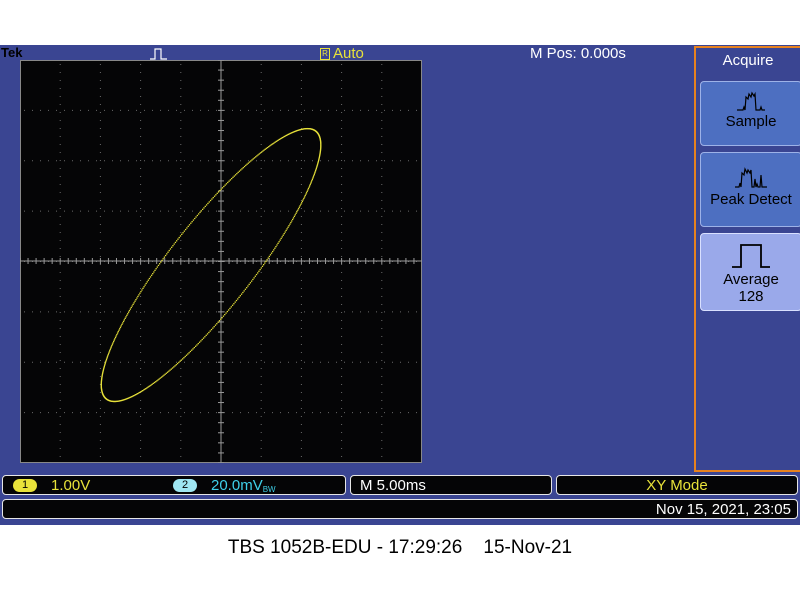  I want to click on timebase-readout: M 5.00ms, so click(451, 485).